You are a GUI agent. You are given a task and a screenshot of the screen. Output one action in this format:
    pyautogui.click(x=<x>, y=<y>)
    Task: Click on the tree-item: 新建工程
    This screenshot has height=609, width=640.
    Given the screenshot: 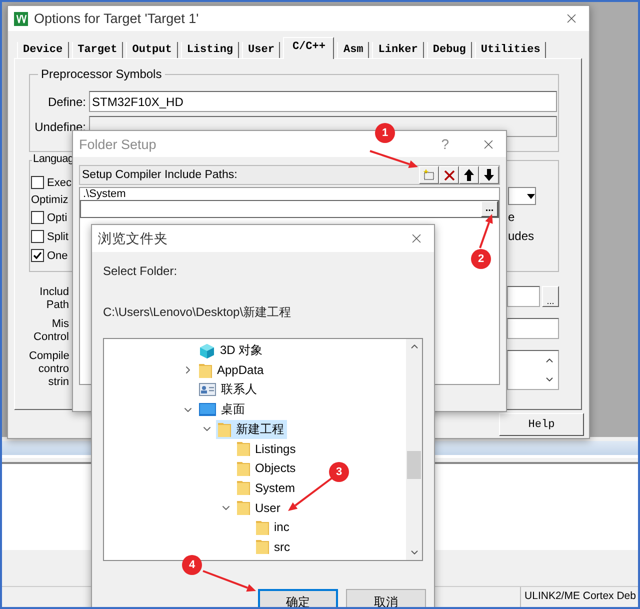 What is the action you would take?
    pyautogui.click(x=251, y=429)
    